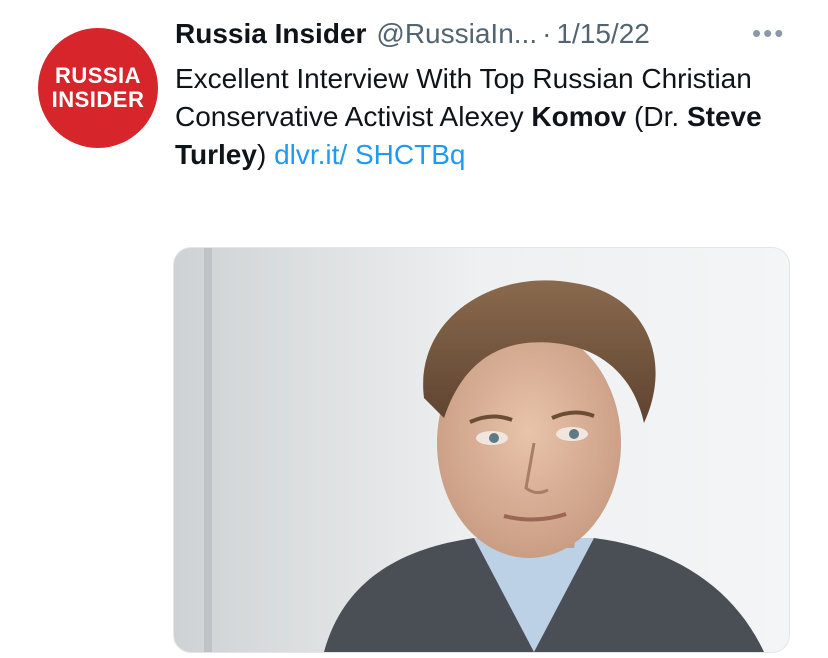 This screenshot has height=658, width=828. What do you see at coordinates (656, 116) in the screenshot?
I see `tweet-text-part2: (Dr.` at bounding box center [656, 116].